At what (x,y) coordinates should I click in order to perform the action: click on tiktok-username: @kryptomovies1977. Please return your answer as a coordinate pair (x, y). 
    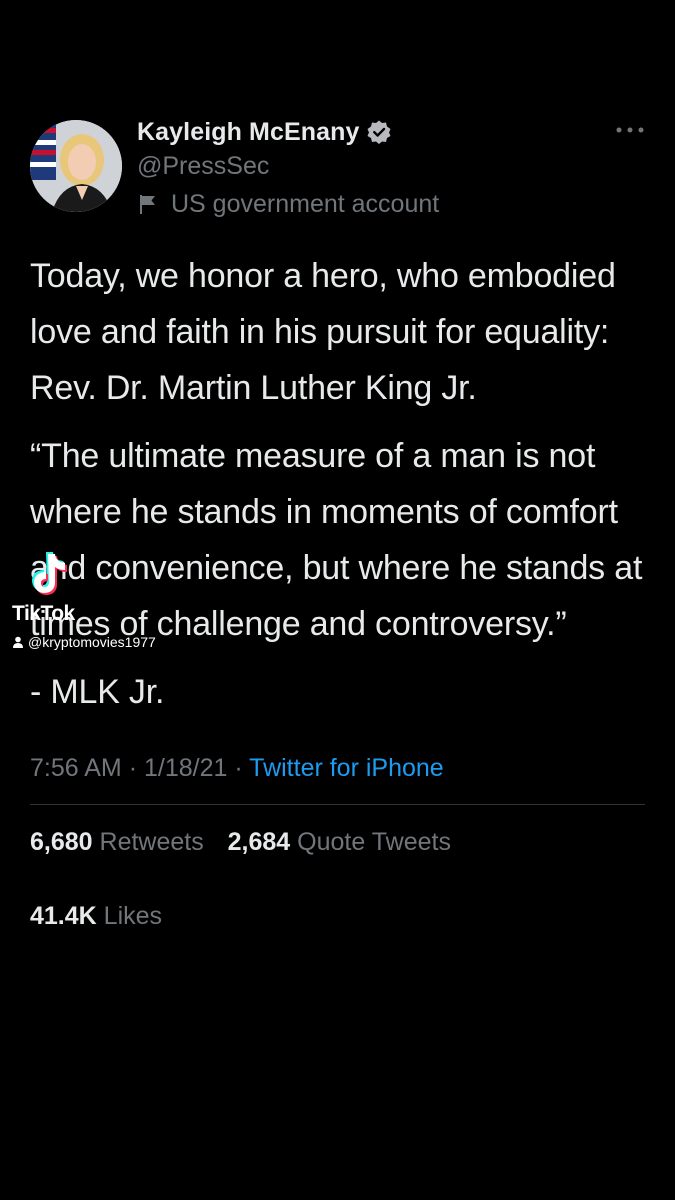
    Looking at the image, I should click on (84, 642).